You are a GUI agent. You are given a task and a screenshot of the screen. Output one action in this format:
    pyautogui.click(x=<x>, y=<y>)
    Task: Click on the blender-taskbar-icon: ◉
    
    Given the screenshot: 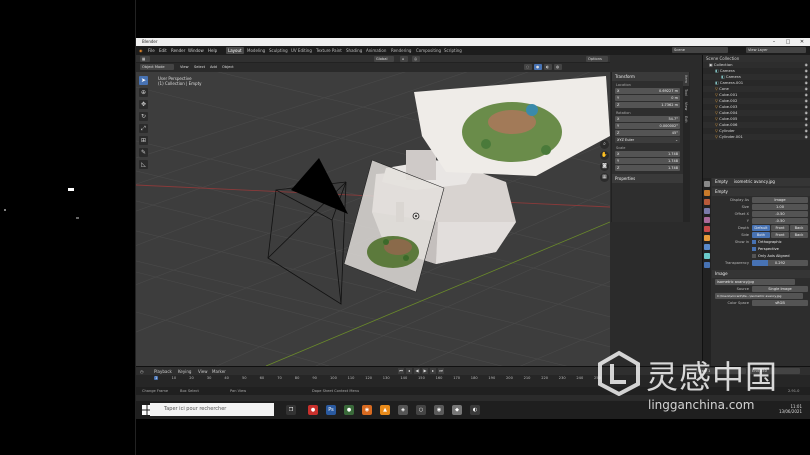 What is the action you would take?
    pyautogui.click(x=439, y=410)
    